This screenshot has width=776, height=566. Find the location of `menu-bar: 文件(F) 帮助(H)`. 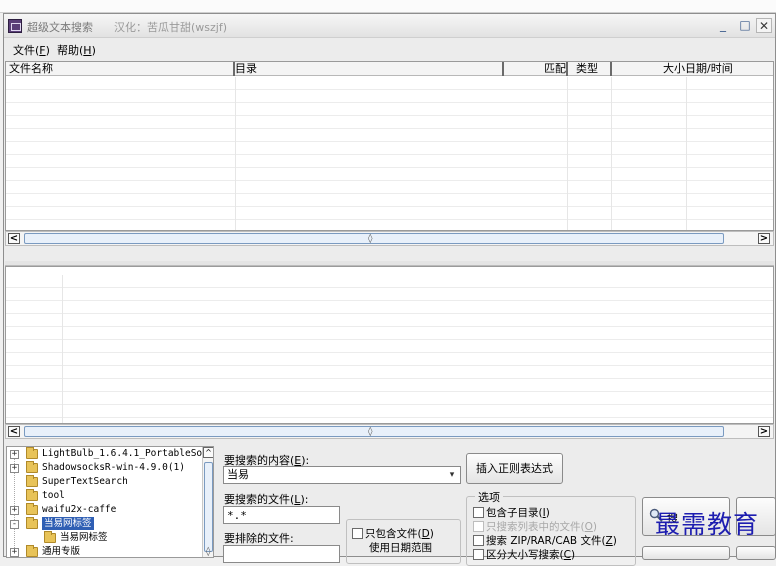

menu-bar: 文件(F) 帮助(H) is located at coordinates (389, 49).